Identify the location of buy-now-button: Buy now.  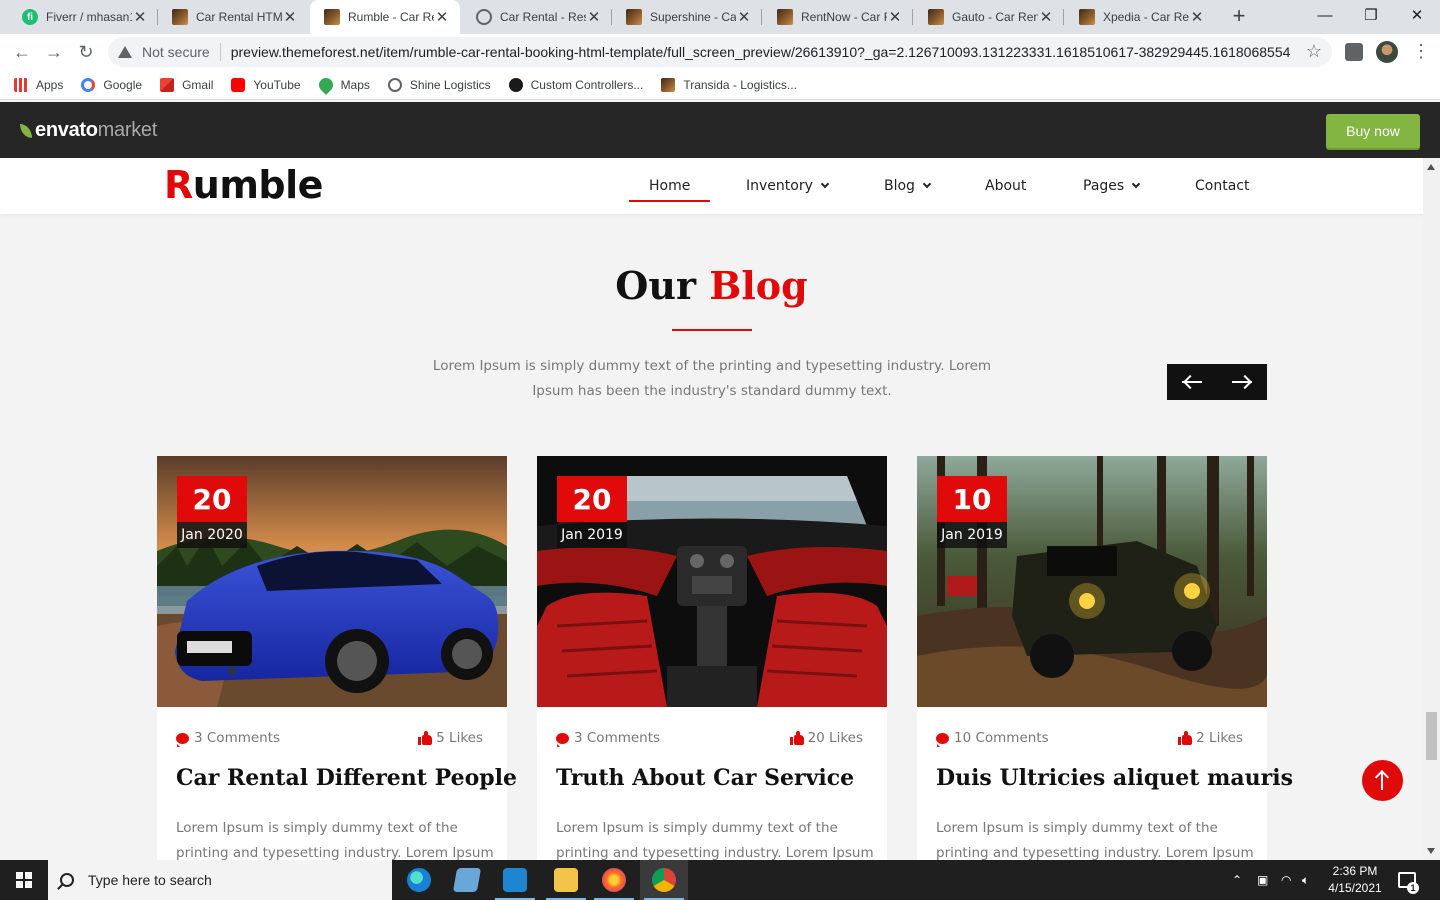
(1373, 131).